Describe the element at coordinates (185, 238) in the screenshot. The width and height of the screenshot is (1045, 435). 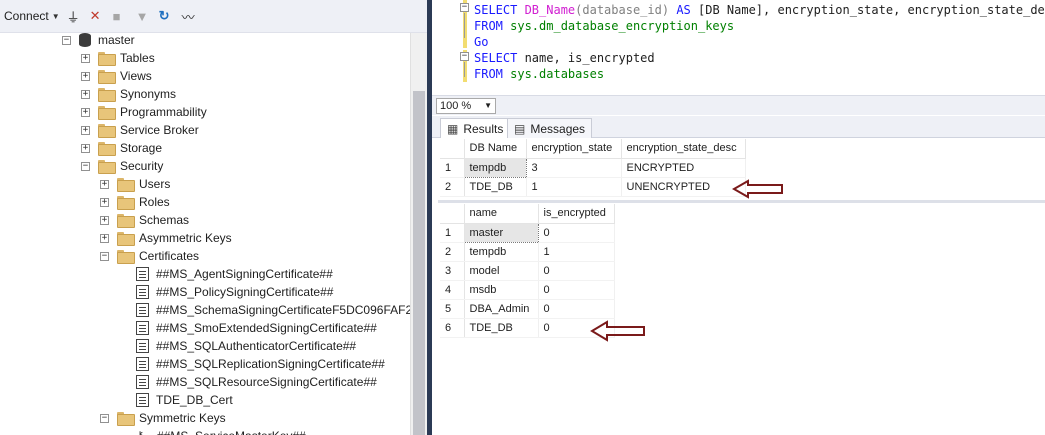
I see `tree-node-label: Asymmetric Keys` at that location.